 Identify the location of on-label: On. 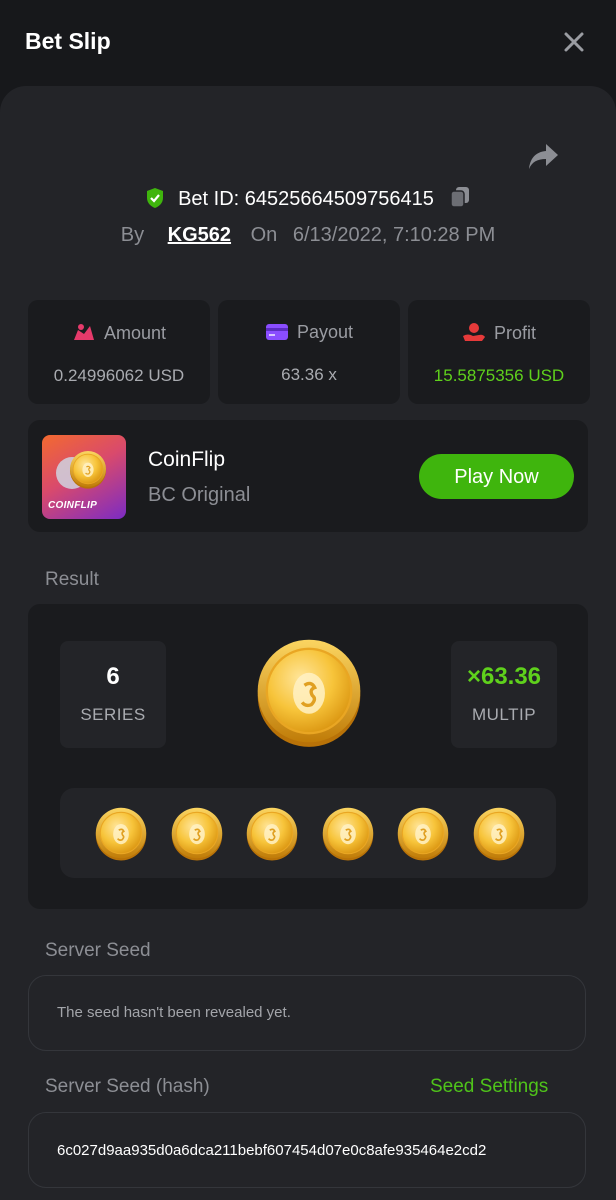
(264, 235).